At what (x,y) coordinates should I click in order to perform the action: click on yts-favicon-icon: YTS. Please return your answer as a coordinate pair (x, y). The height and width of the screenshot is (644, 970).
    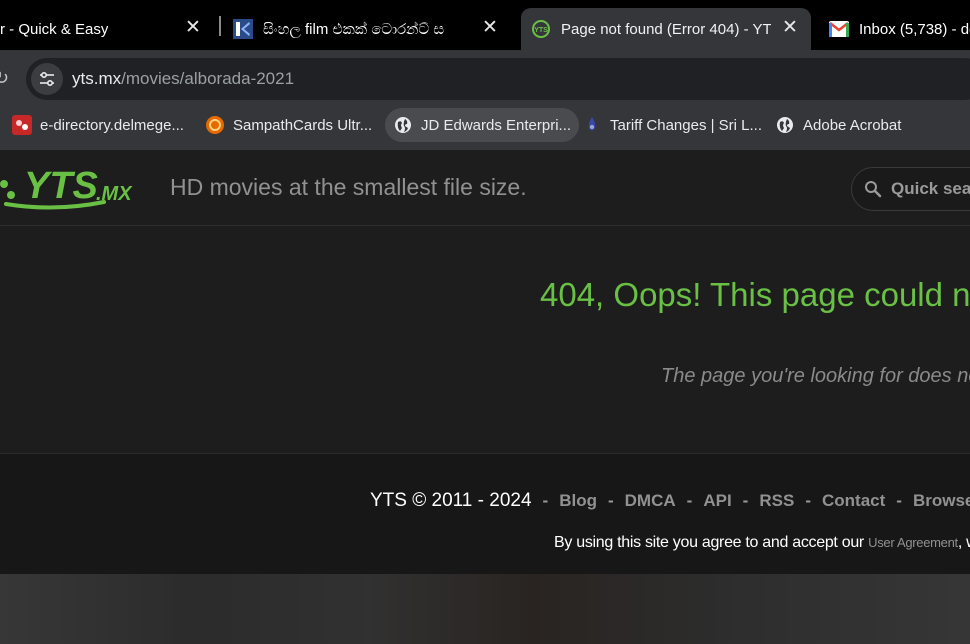
    Looking at the image, I should click on (541, 29).